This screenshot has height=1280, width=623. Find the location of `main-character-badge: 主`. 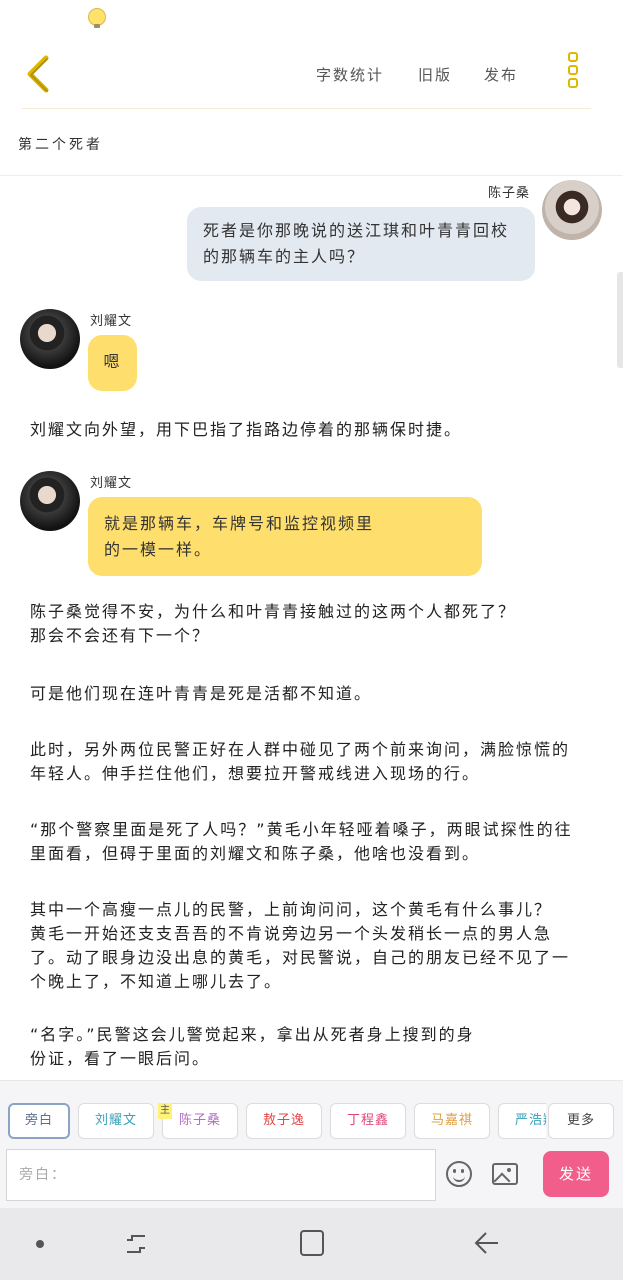

main-character-badge: 主 is located at coordinates (165, 1111).